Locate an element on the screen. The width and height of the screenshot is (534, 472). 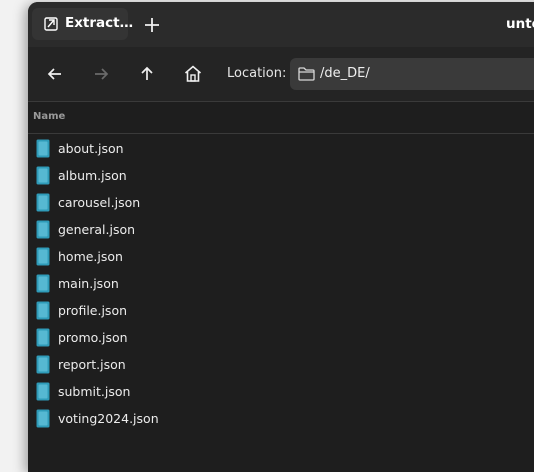
arrow-up-icon is located at coordinates (147, 73).